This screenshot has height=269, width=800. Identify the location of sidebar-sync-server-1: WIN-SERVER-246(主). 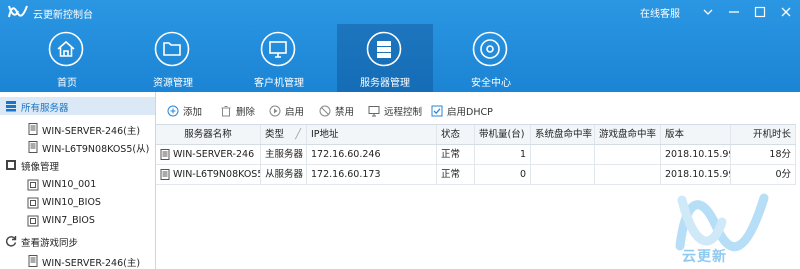
(77, 260).